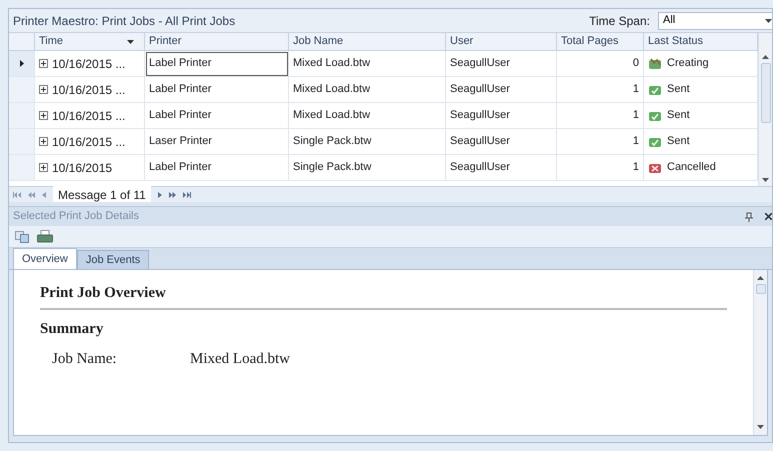 The width and height of the screenshot is (773, 451). What do you see at coordinates (217, 142) in the screenshot?
I see `printer-cell: Laser Printer` at bounding box center [217, 142].